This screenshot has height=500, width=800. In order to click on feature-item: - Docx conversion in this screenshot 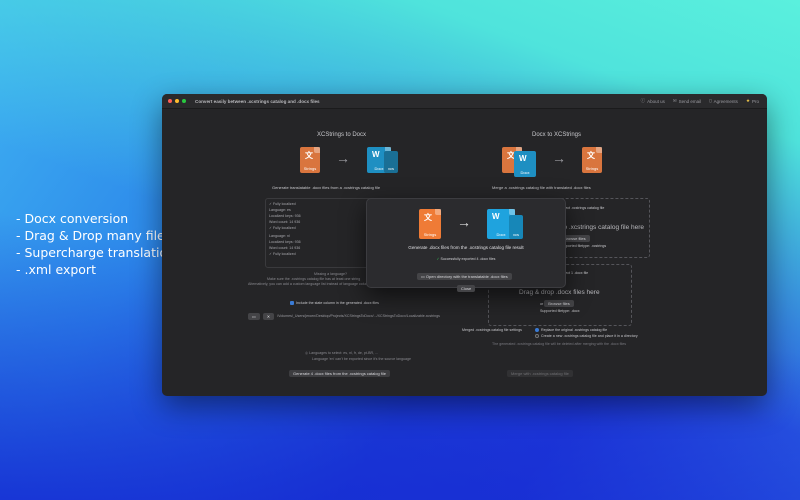, I will do `click(72, 218)`.